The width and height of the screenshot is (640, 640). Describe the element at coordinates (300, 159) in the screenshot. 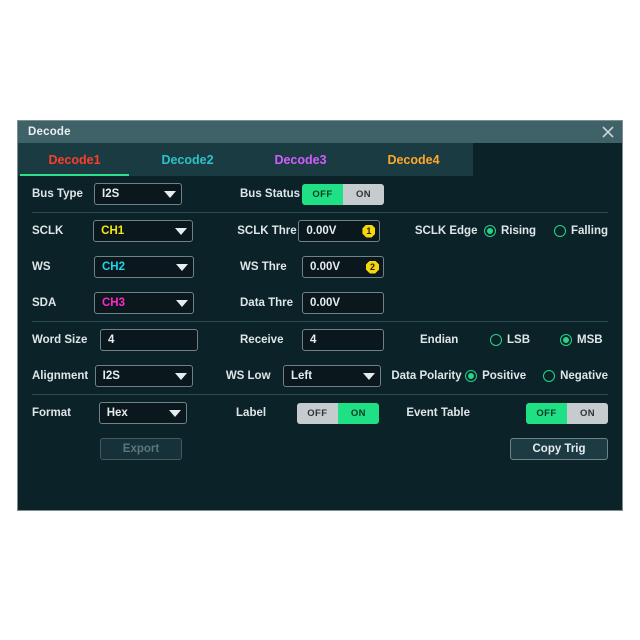

I see `tab-decode3: Decode3` at that location.